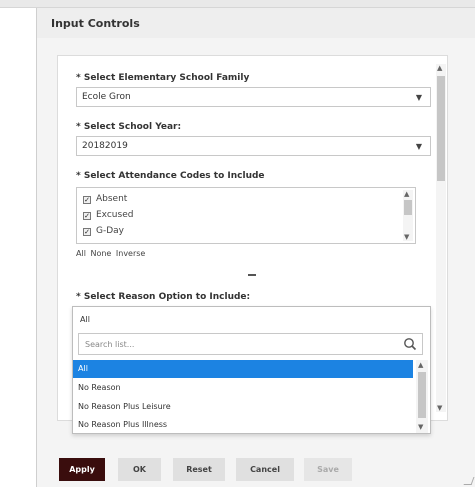  I want to click on dropdown-scrollbar: ▲ ▼, so click(422, 396).